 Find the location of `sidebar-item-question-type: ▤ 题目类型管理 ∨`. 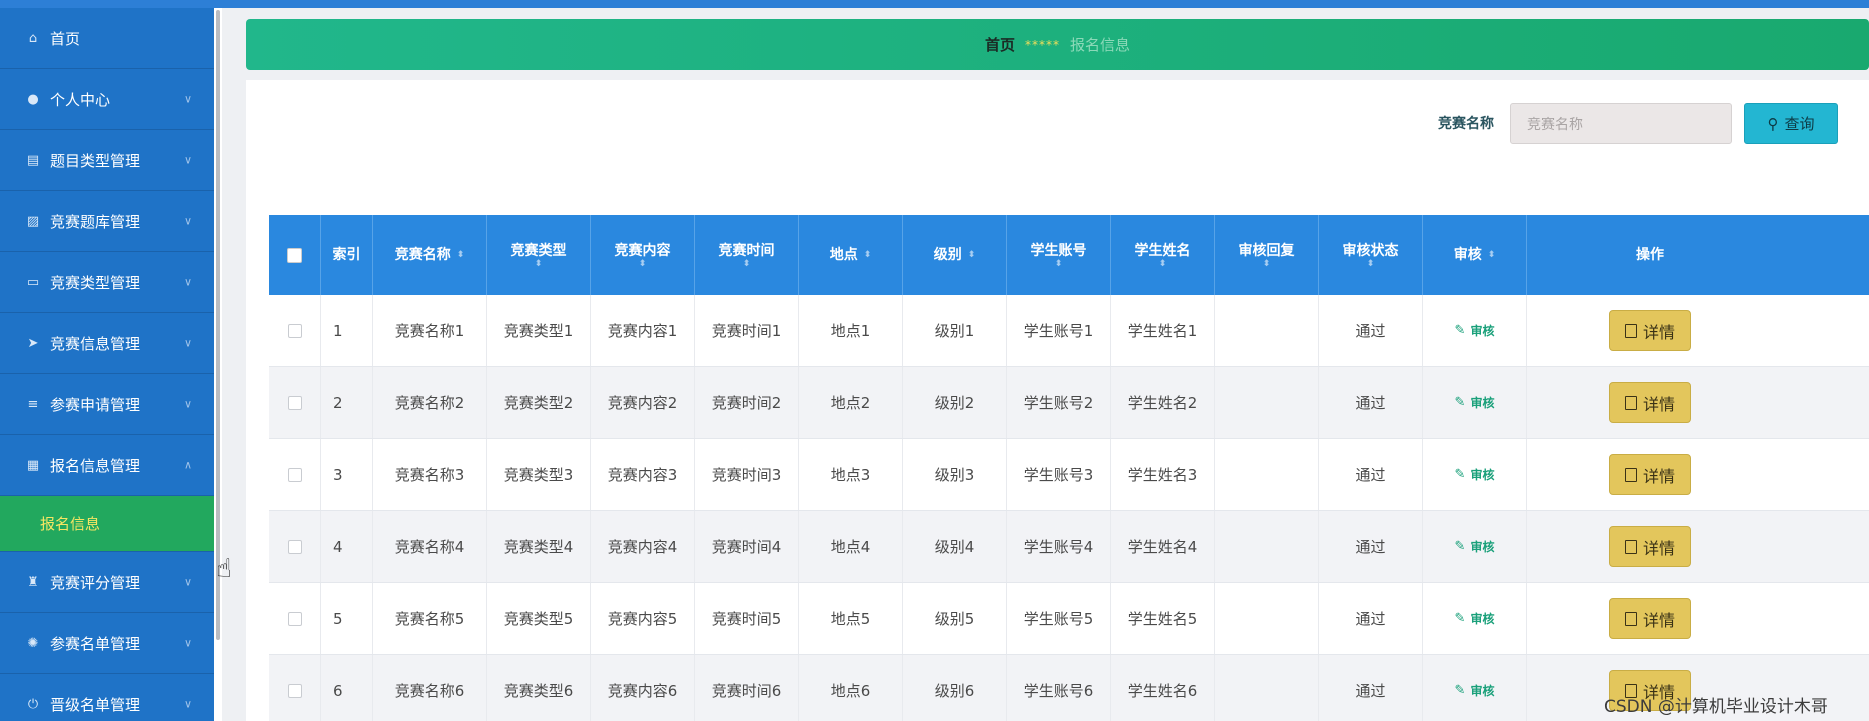

sidebar-item-question-type: ▤ 题目类型管理 ∨ is located at coordinates (107, 160).